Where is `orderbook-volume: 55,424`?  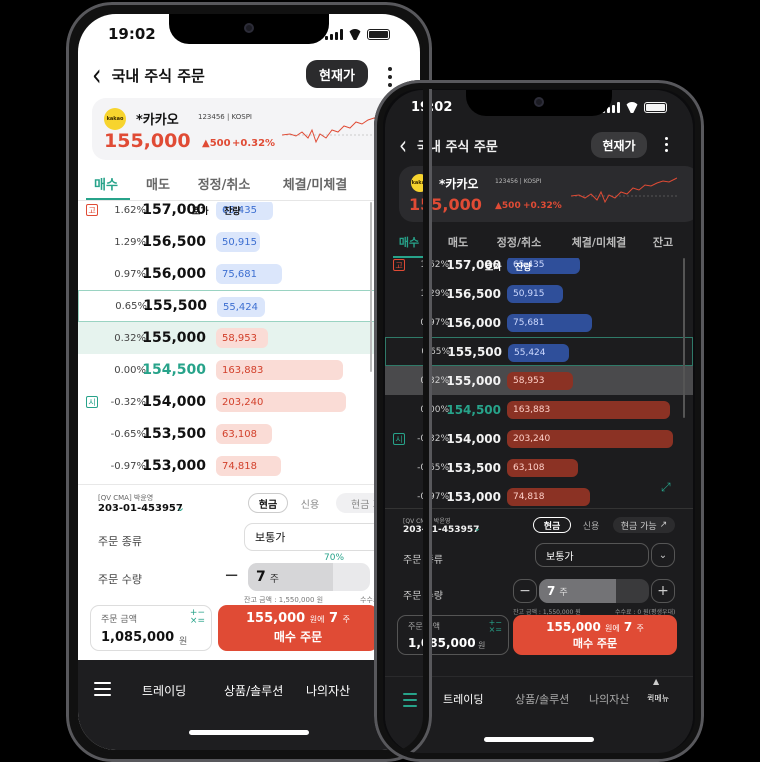
orderbook-volume: 55,424 is located at coordinates (240, 307).